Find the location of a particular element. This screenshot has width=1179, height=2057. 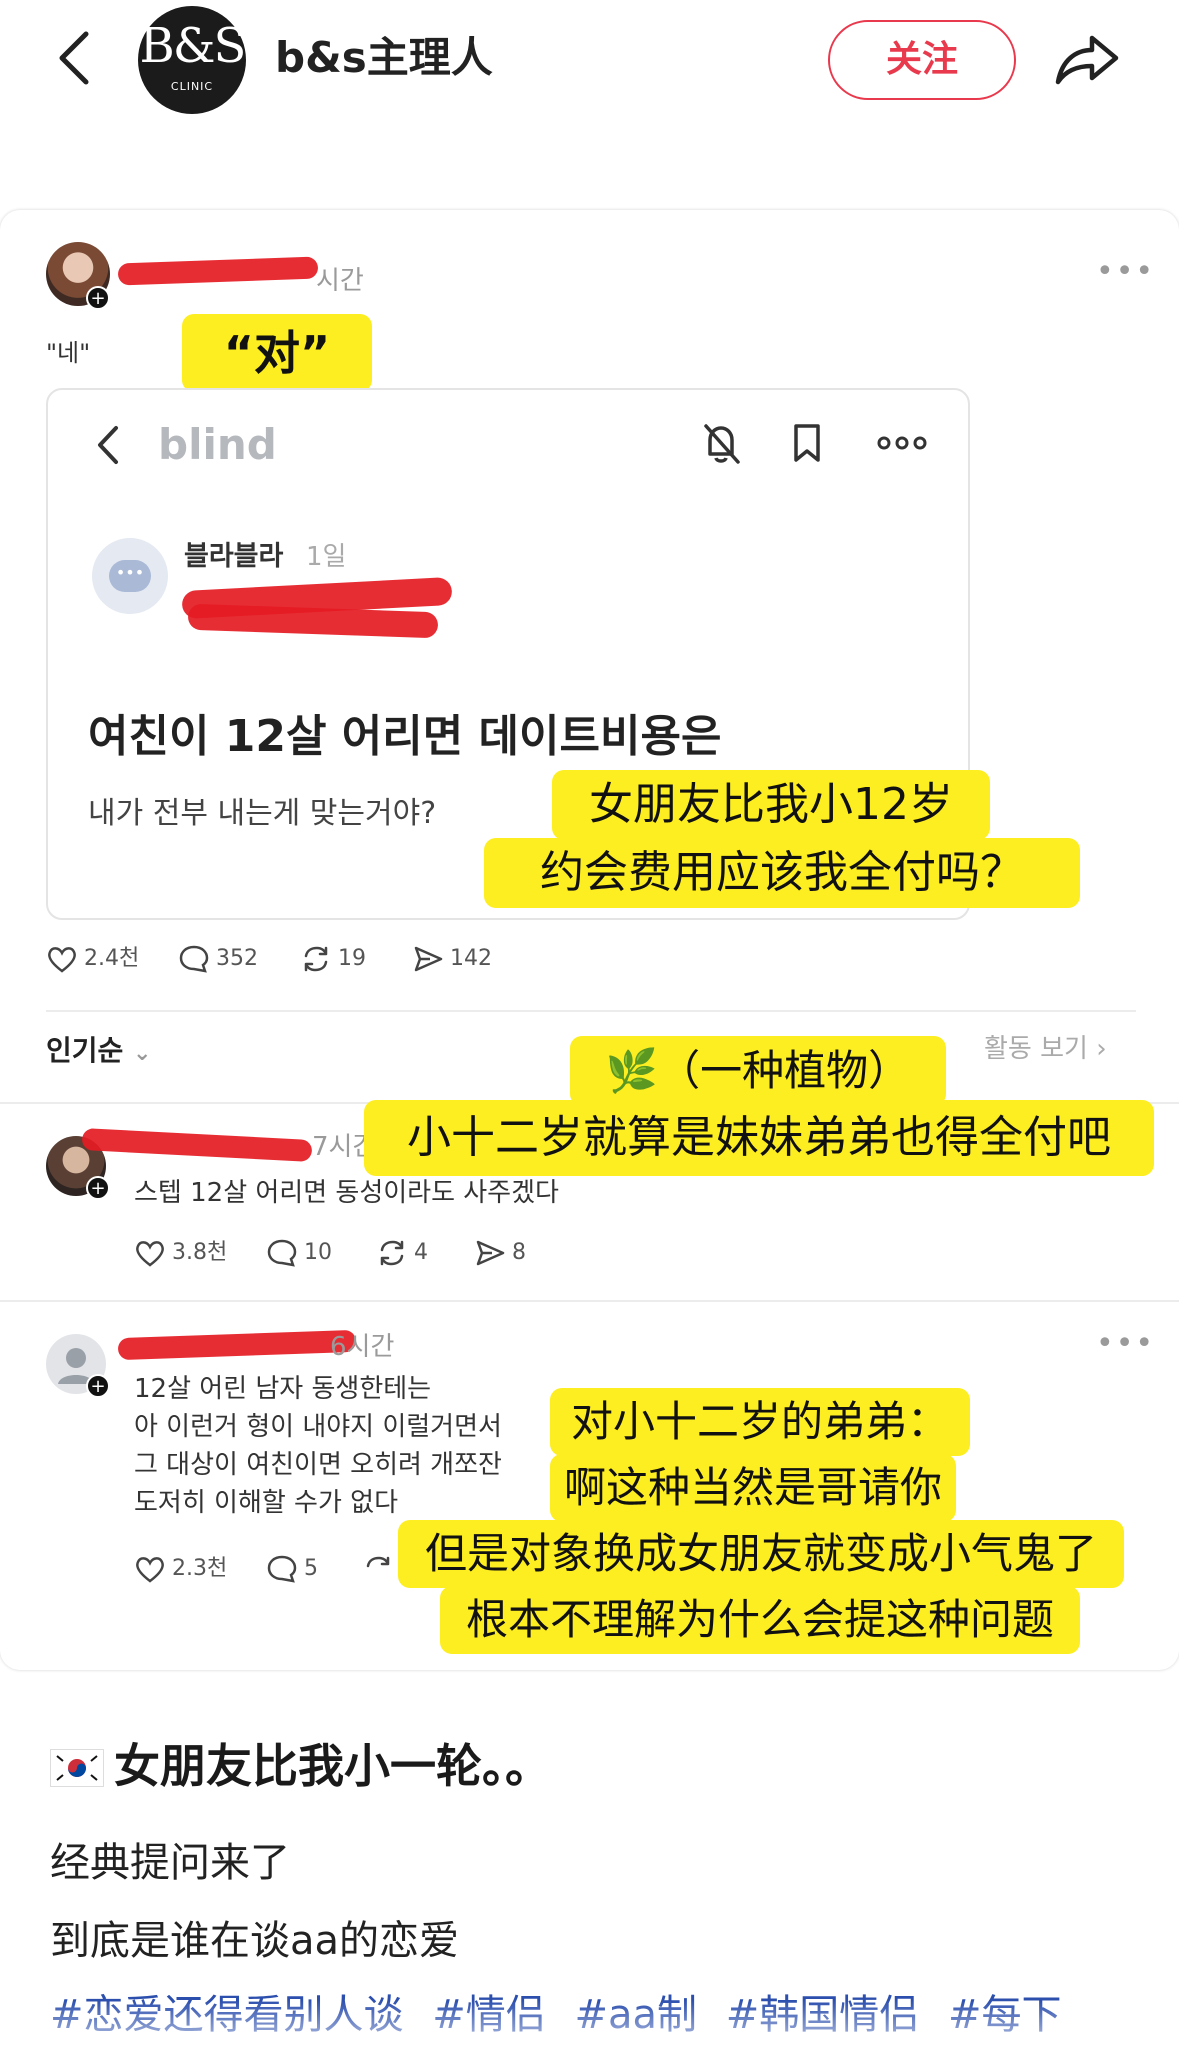

korea-flag-icon is located at coordinates (77, 1768).